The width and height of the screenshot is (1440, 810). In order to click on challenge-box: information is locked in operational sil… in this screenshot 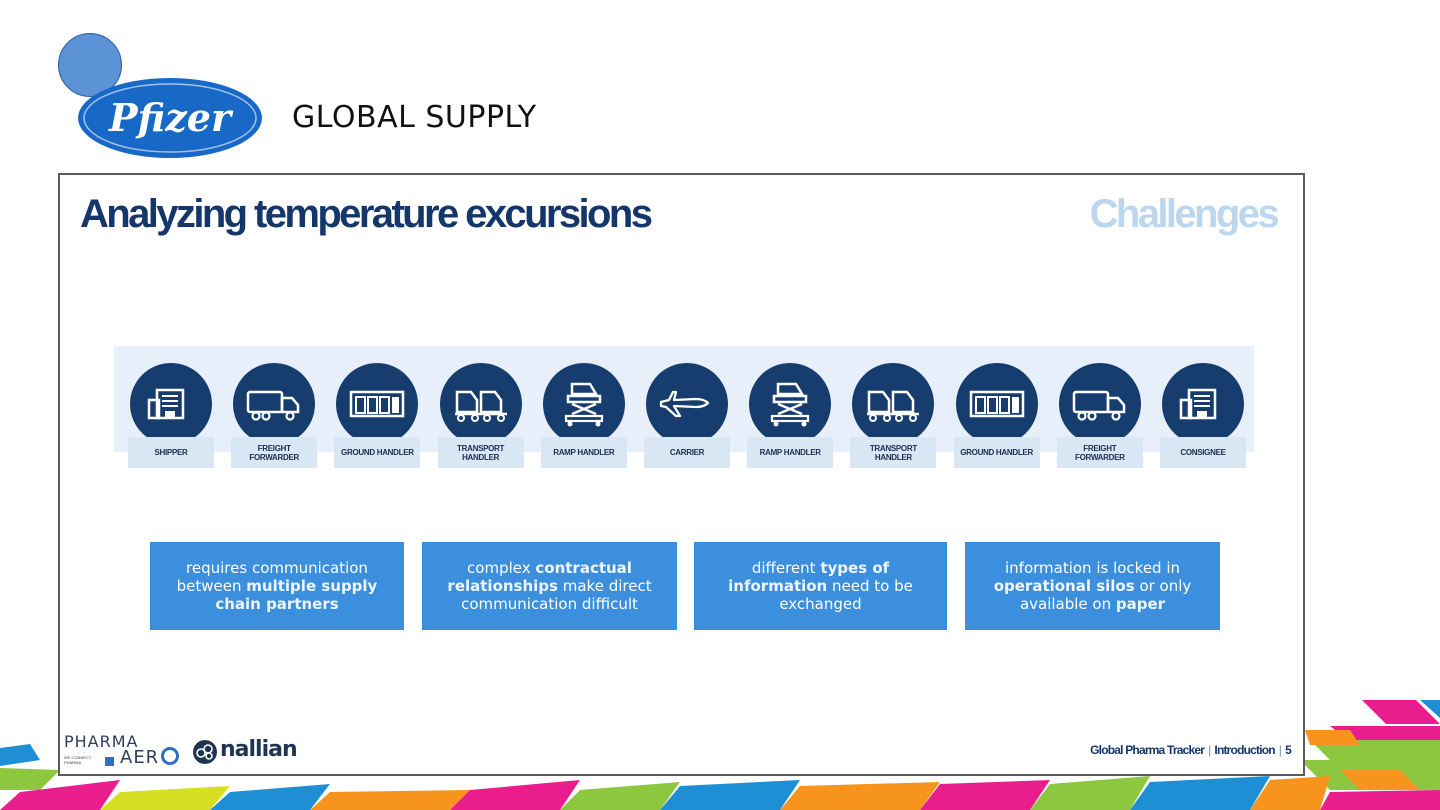, I will do `click(1092, 586)`.